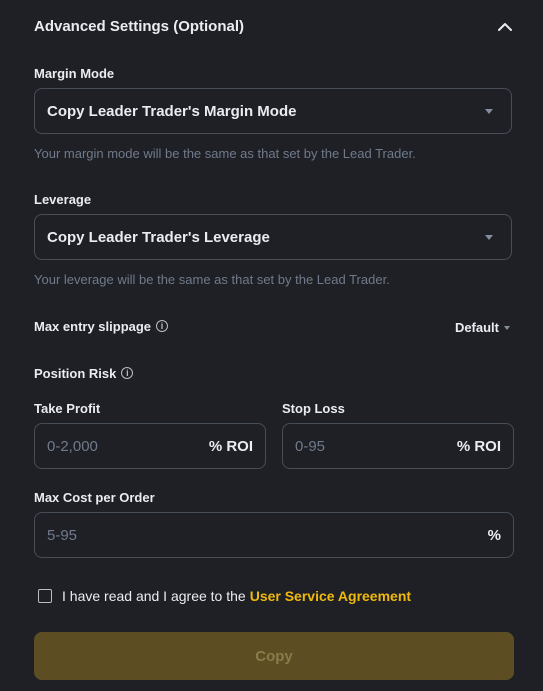 This screenshot has width=543, height=691. I want to click on stop-loss-input, so click(365, 446).